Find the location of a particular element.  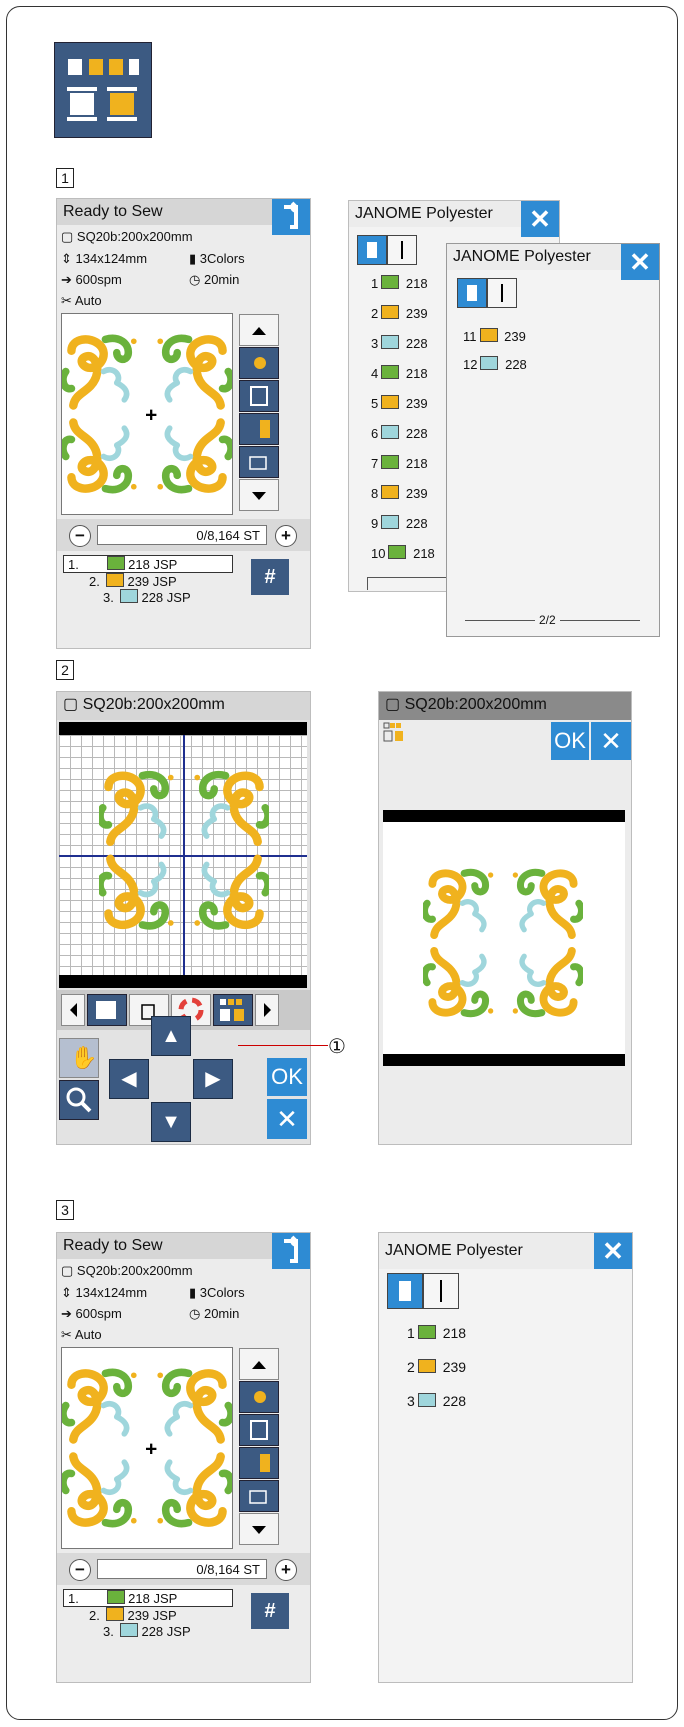

thread-row: 7 218 is located at coordinates (399, 463).